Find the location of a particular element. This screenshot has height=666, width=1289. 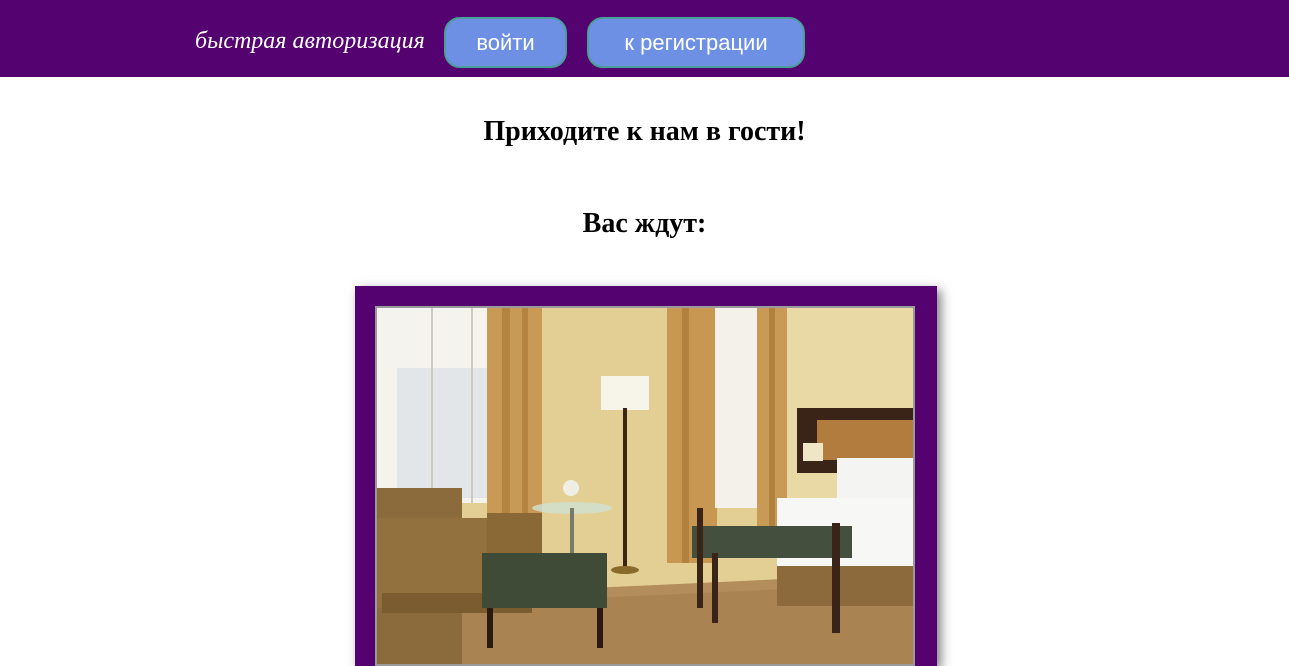

waiting-heading: Вас ждут: is located at coordinates (644, 223).